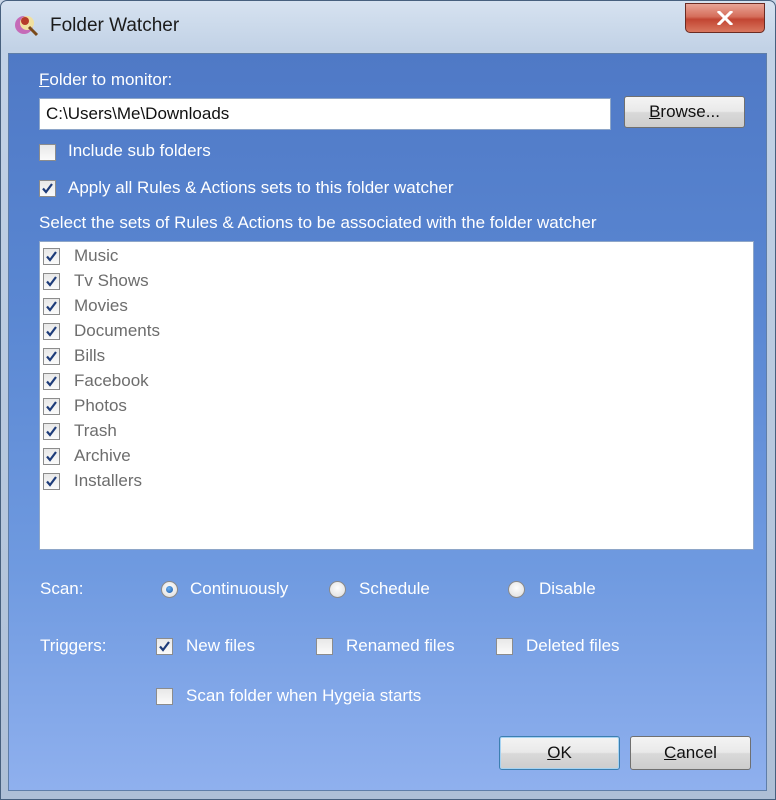  Describe the element at coordinates (193, 407) in the screenshot. I see `list-item: Photos` at that location.